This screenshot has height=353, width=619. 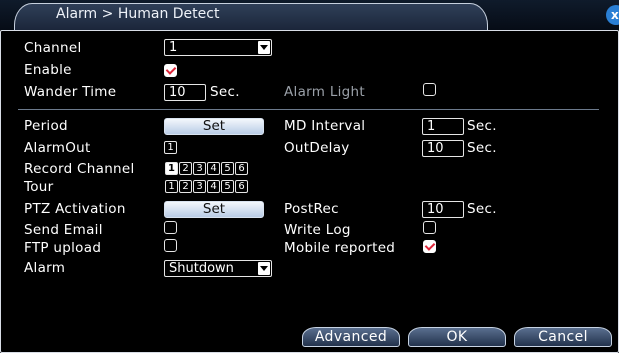 I want to click on mobile-reported-checkbox, so click(x=429, y=246).